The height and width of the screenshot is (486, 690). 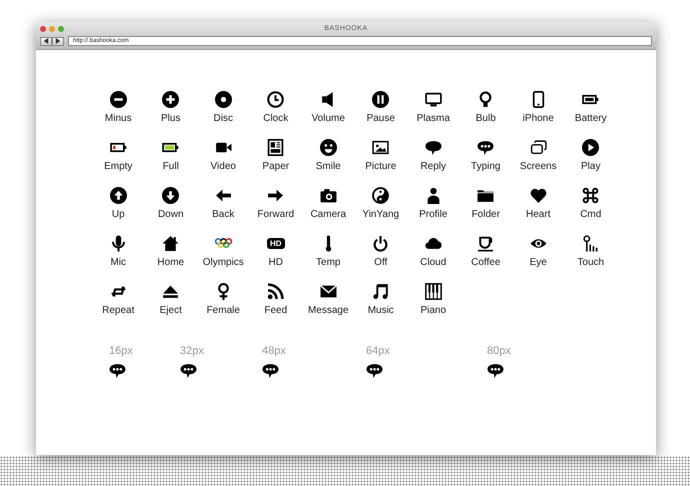 I want to click on plus-icon, so click(x=171, y=99).